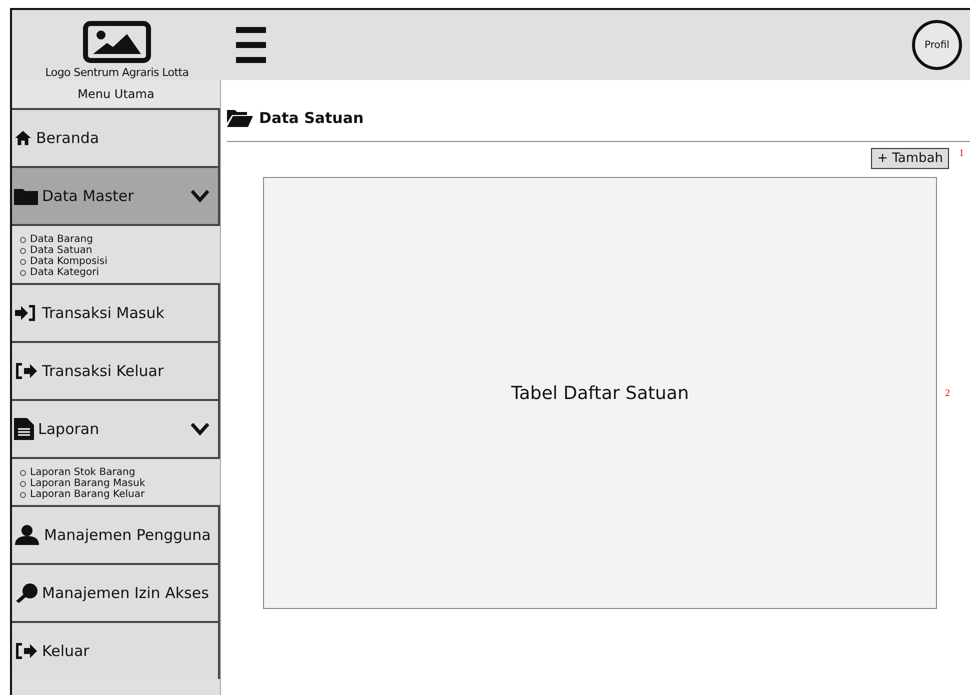 This screenshot has height=695, width=970. I want to click on annotation-number: 1, so click(961, 153).